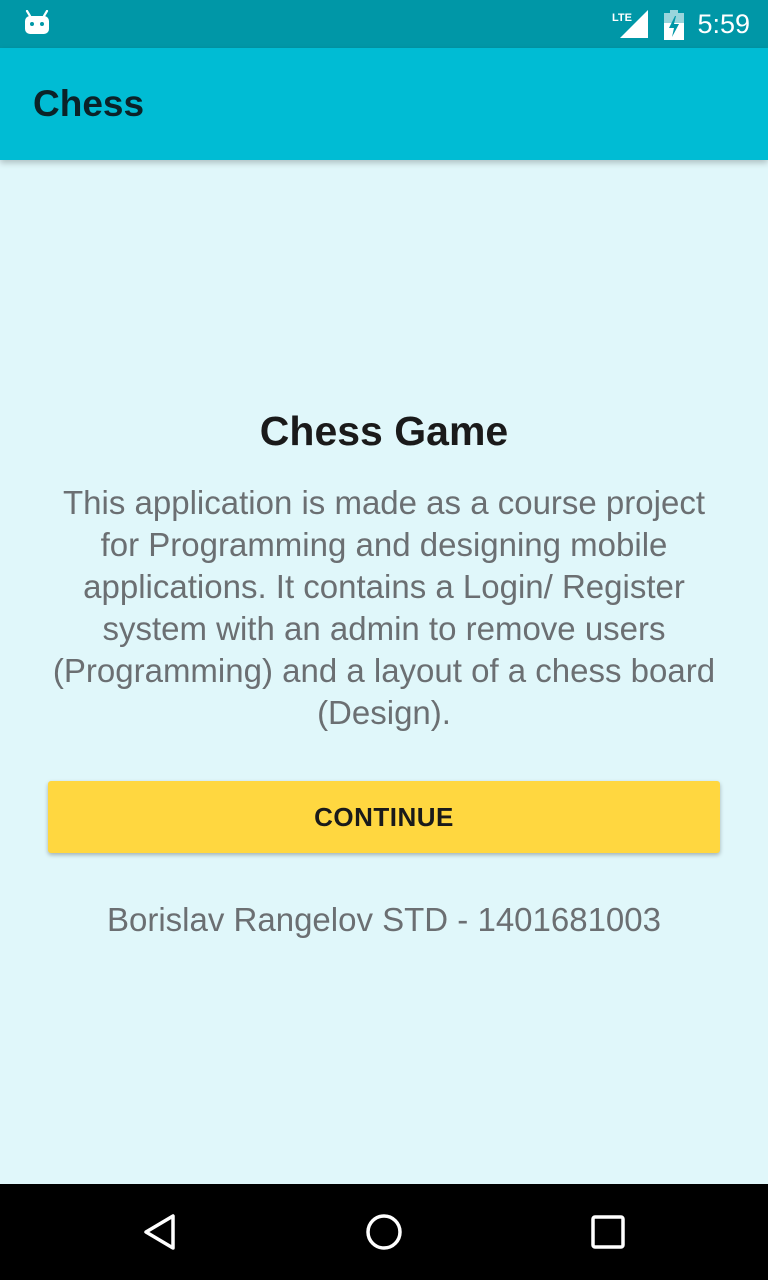  Describe the element at coordinates (723, 24) in the screenshot. I see `status-time: 5:59` at that location.